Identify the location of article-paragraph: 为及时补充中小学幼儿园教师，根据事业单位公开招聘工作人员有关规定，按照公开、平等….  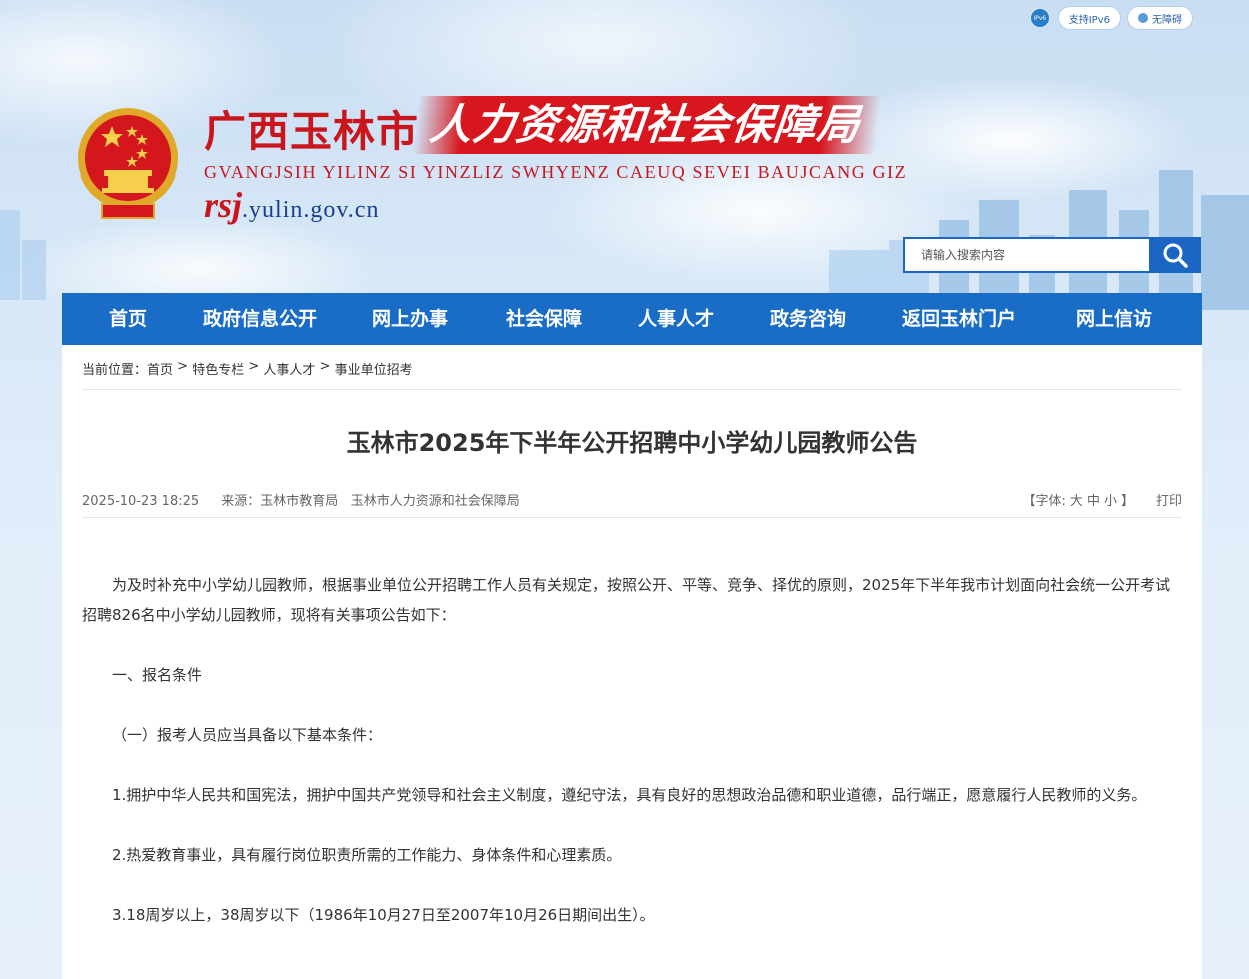
(626, 600).